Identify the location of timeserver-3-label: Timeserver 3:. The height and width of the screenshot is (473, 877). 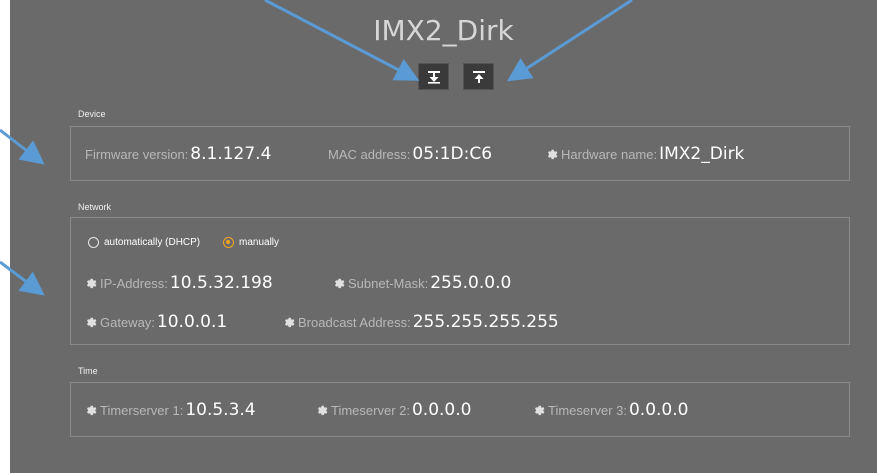
(587, 410).